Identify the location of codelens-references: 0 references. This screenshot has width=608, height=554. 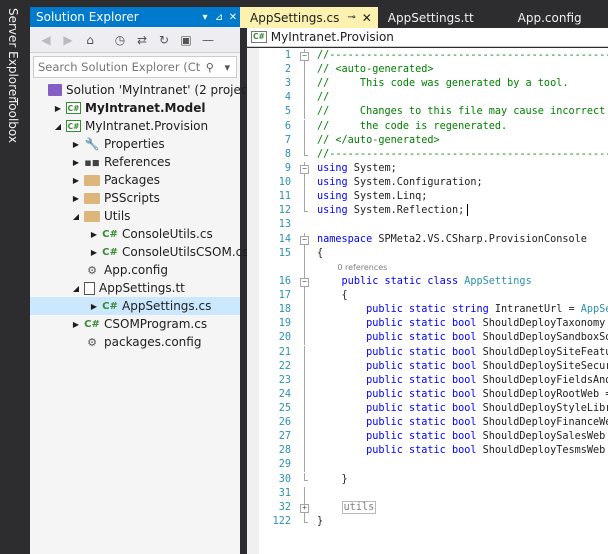
(352, 267).